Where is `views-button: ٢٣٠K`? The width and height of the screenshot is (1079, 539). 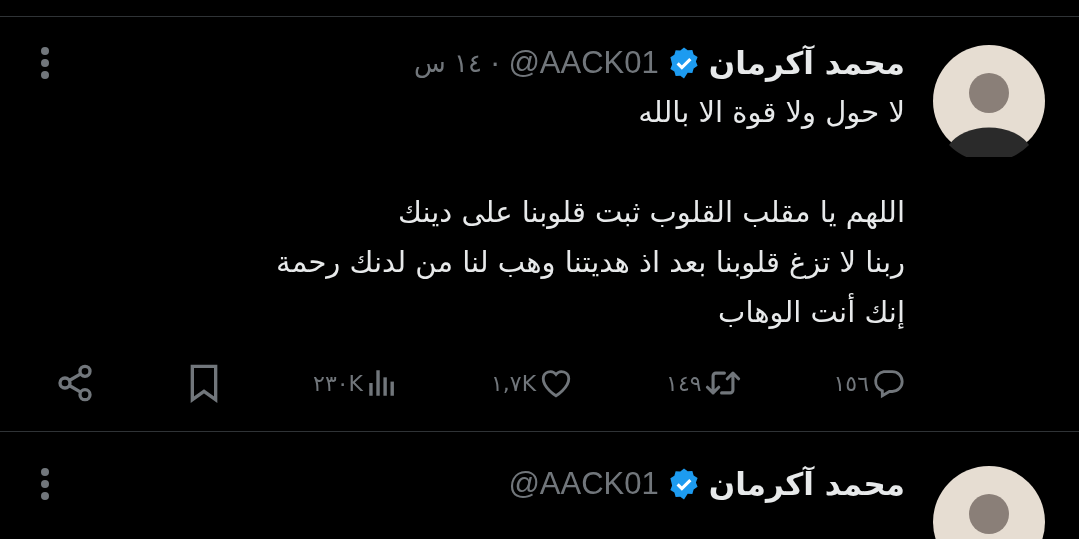
views-button: ٢٣٠K is located at coordinates (356, 383).